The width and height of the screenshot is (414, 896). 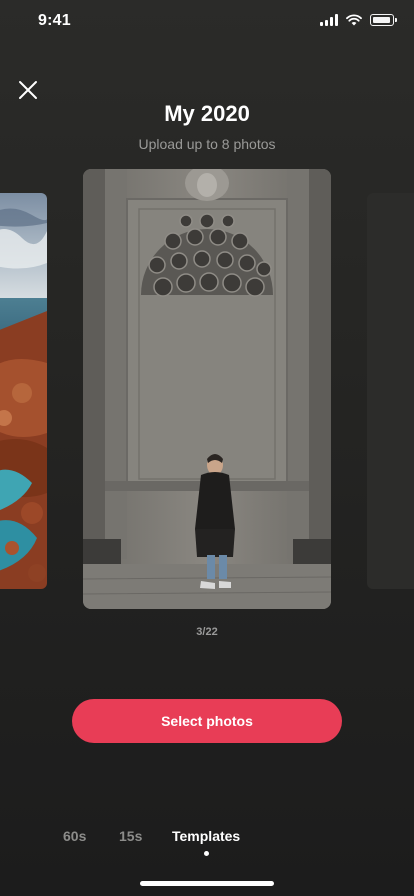 What do you see at coordinates (207, 22) in the screenshot?
I see `status-bar: 9:41` at bounding box center [207, 22].